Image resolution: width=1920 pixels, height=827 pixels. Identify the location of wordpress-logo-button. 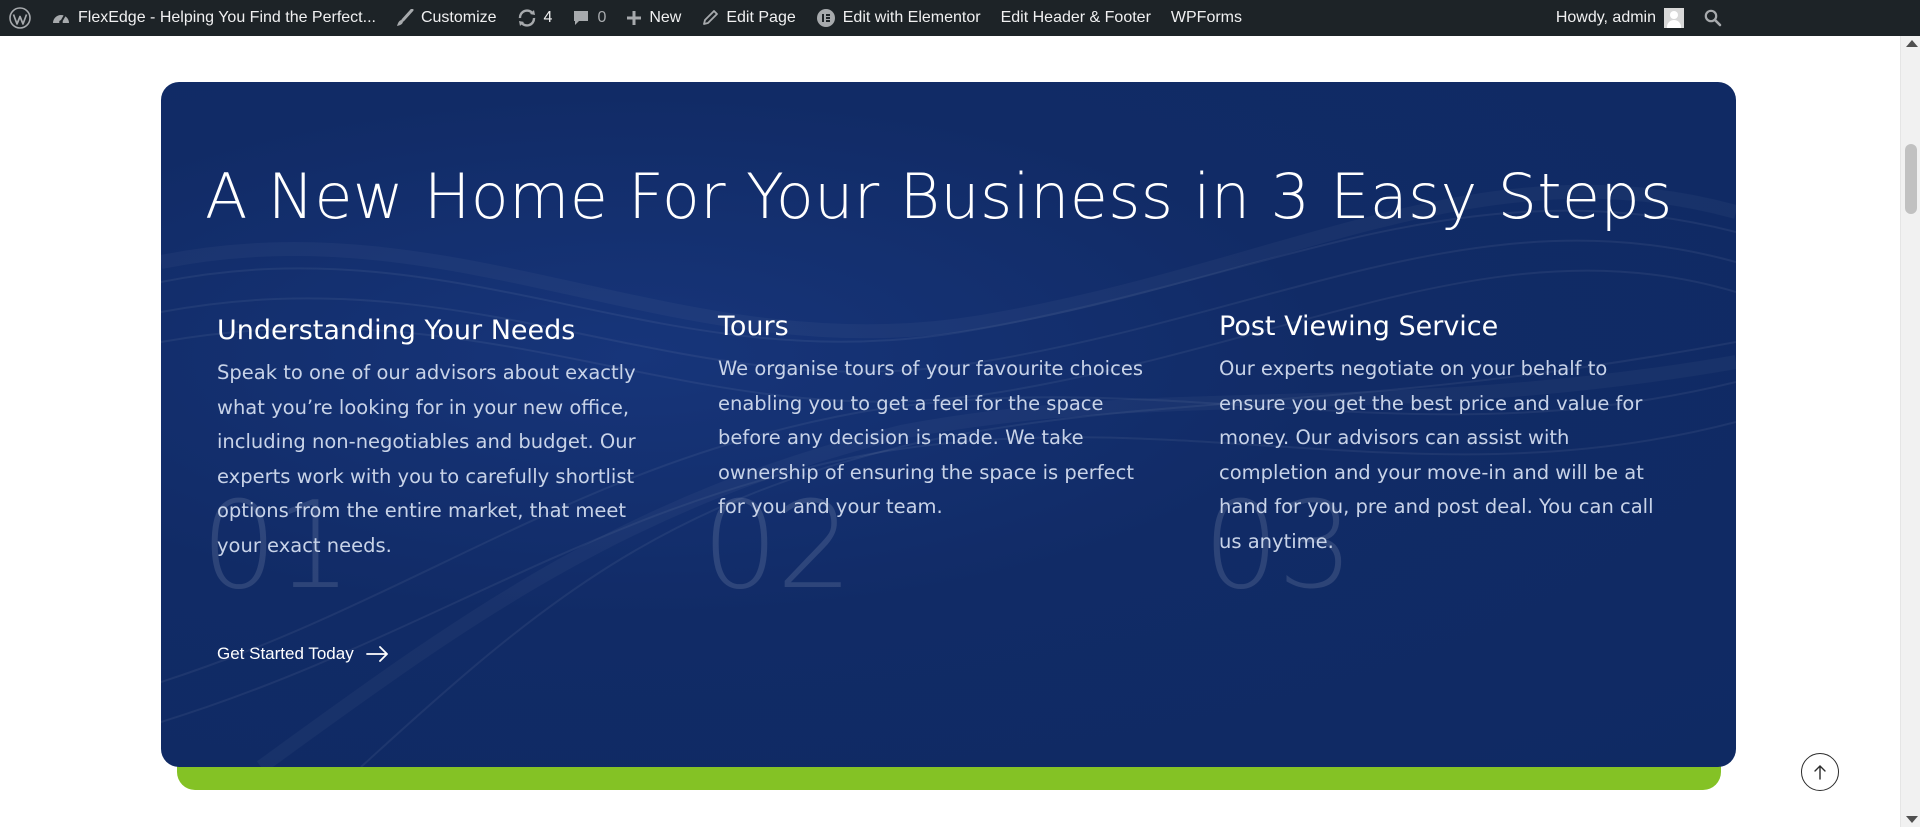
(20, 18).